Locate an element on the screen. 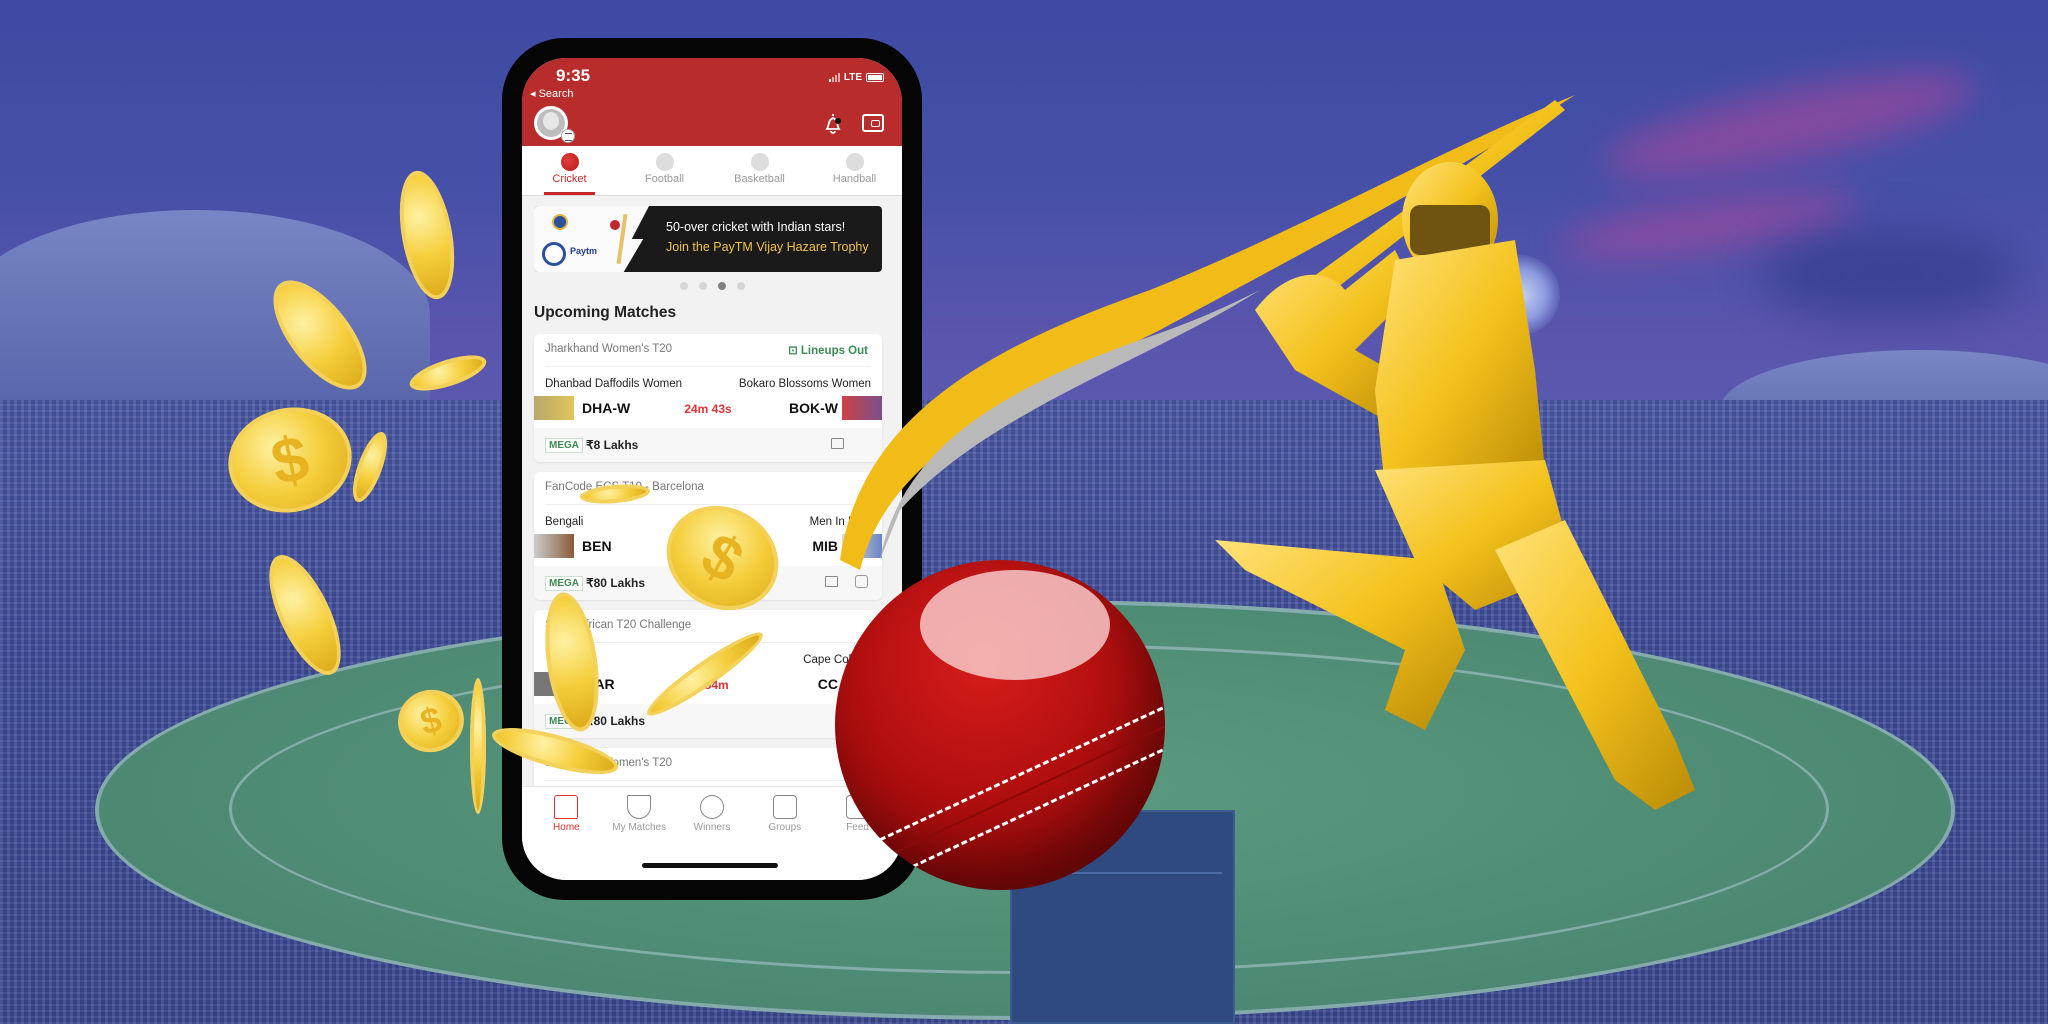 The image size is (2048, 1024). prize-pool: ₹8 Lakhs is located at coordinates (612, 445).